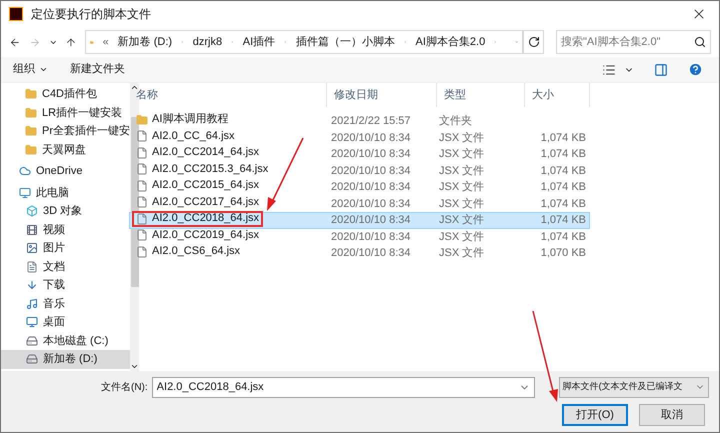 Image resolution: width=720 pixels, height=433 pixels. Describe the element at coordinates (627, 42) in the screenshot. I see `search-input: 搜索"AI脚本合集2.0"` at that location.